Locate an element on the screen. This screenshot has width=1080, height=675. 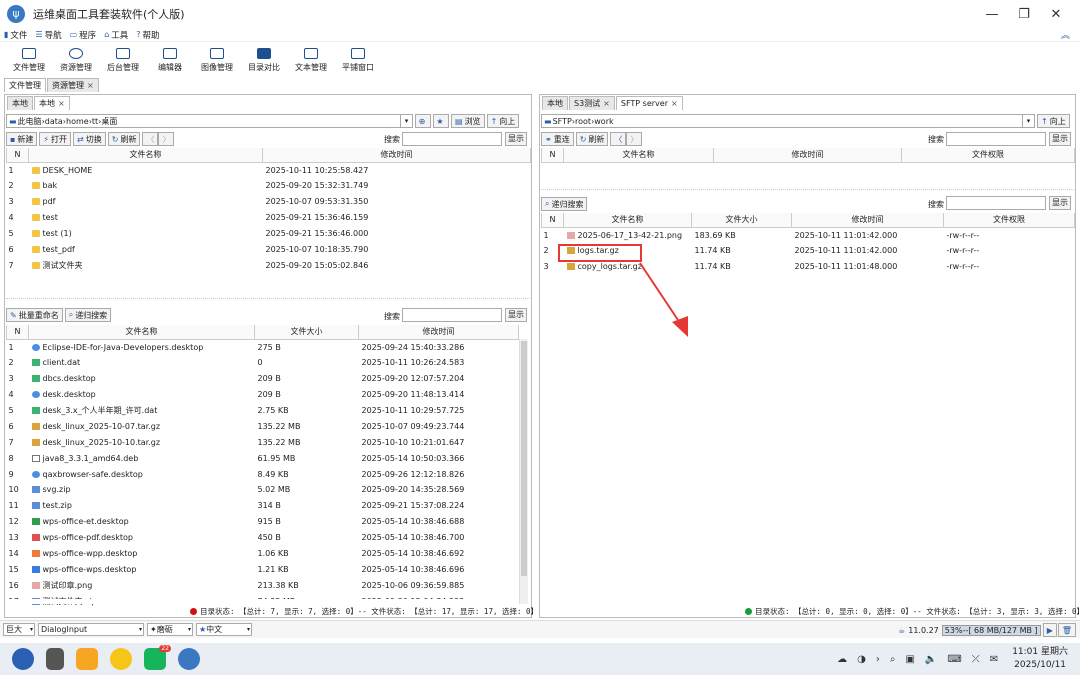
vpn-icon: ◑ is located at coordinates (861, 659).